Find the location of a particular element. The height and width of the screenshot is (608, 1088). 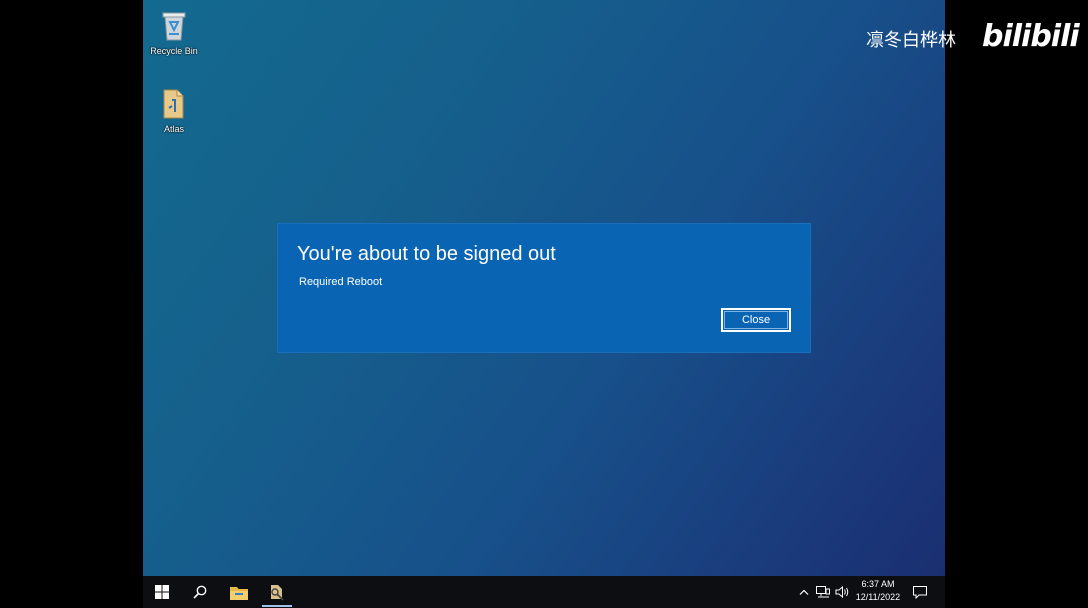

taskbar-file-explorer is located at coordinates (239, 592).